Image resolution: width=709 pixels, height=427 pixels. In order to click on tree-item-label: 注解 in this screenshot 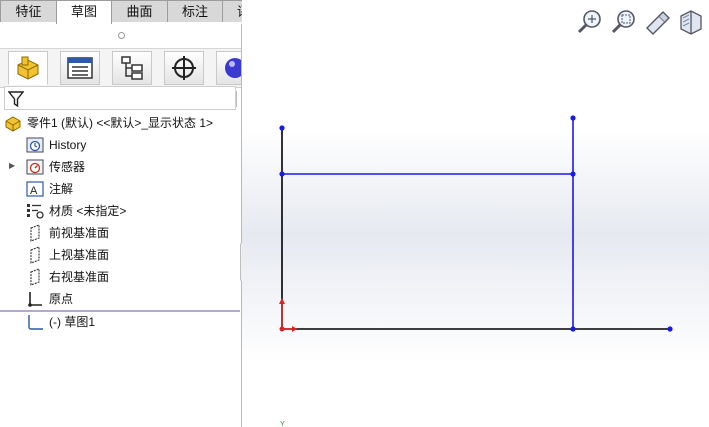, I will do `click(61, 189)`.